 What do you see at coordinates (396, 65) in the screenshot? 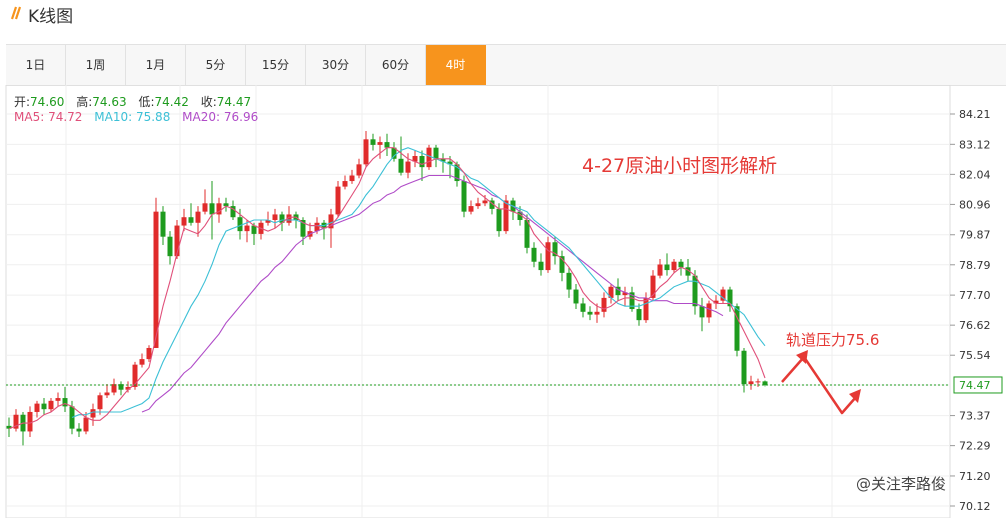
I see `tab-60min: 60分` at bounding box center [396, 65].